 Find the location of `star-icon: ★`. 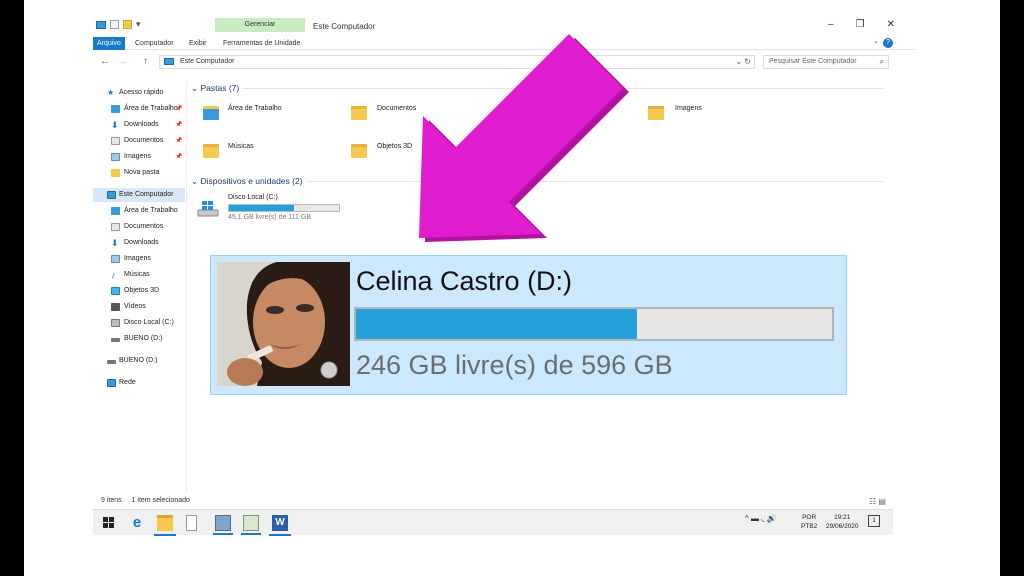

star-icon: ★ is located at coordinates (111, 92).